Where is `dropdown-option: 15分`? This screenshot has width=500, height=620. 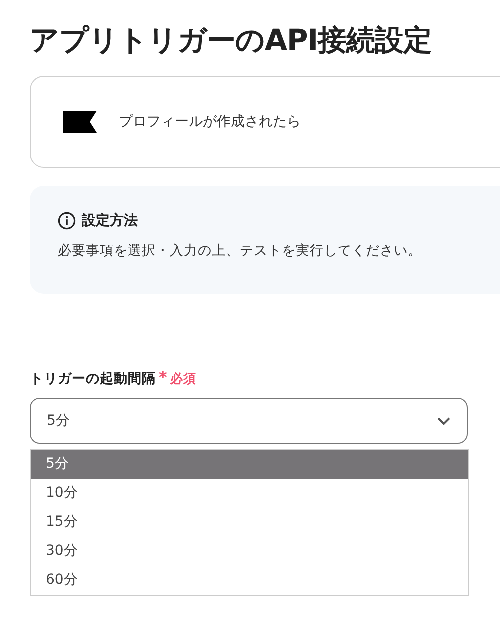
dropdown-option: 15分 is located at coordinates (249, 522).